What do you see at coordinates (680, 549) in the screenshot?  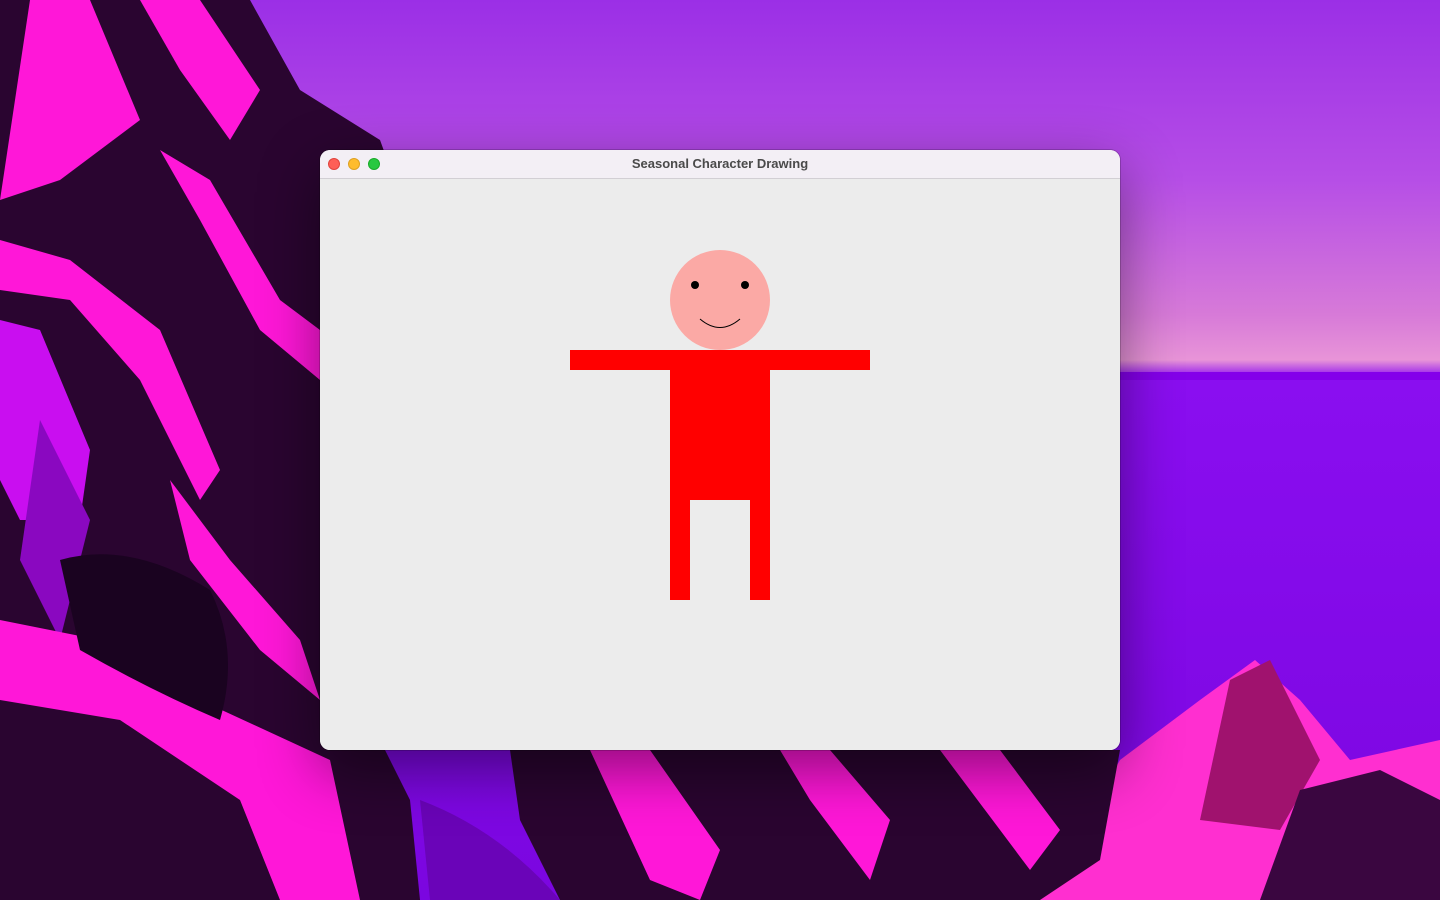 I see `character-left-leg` at bounding box center [680, 549].